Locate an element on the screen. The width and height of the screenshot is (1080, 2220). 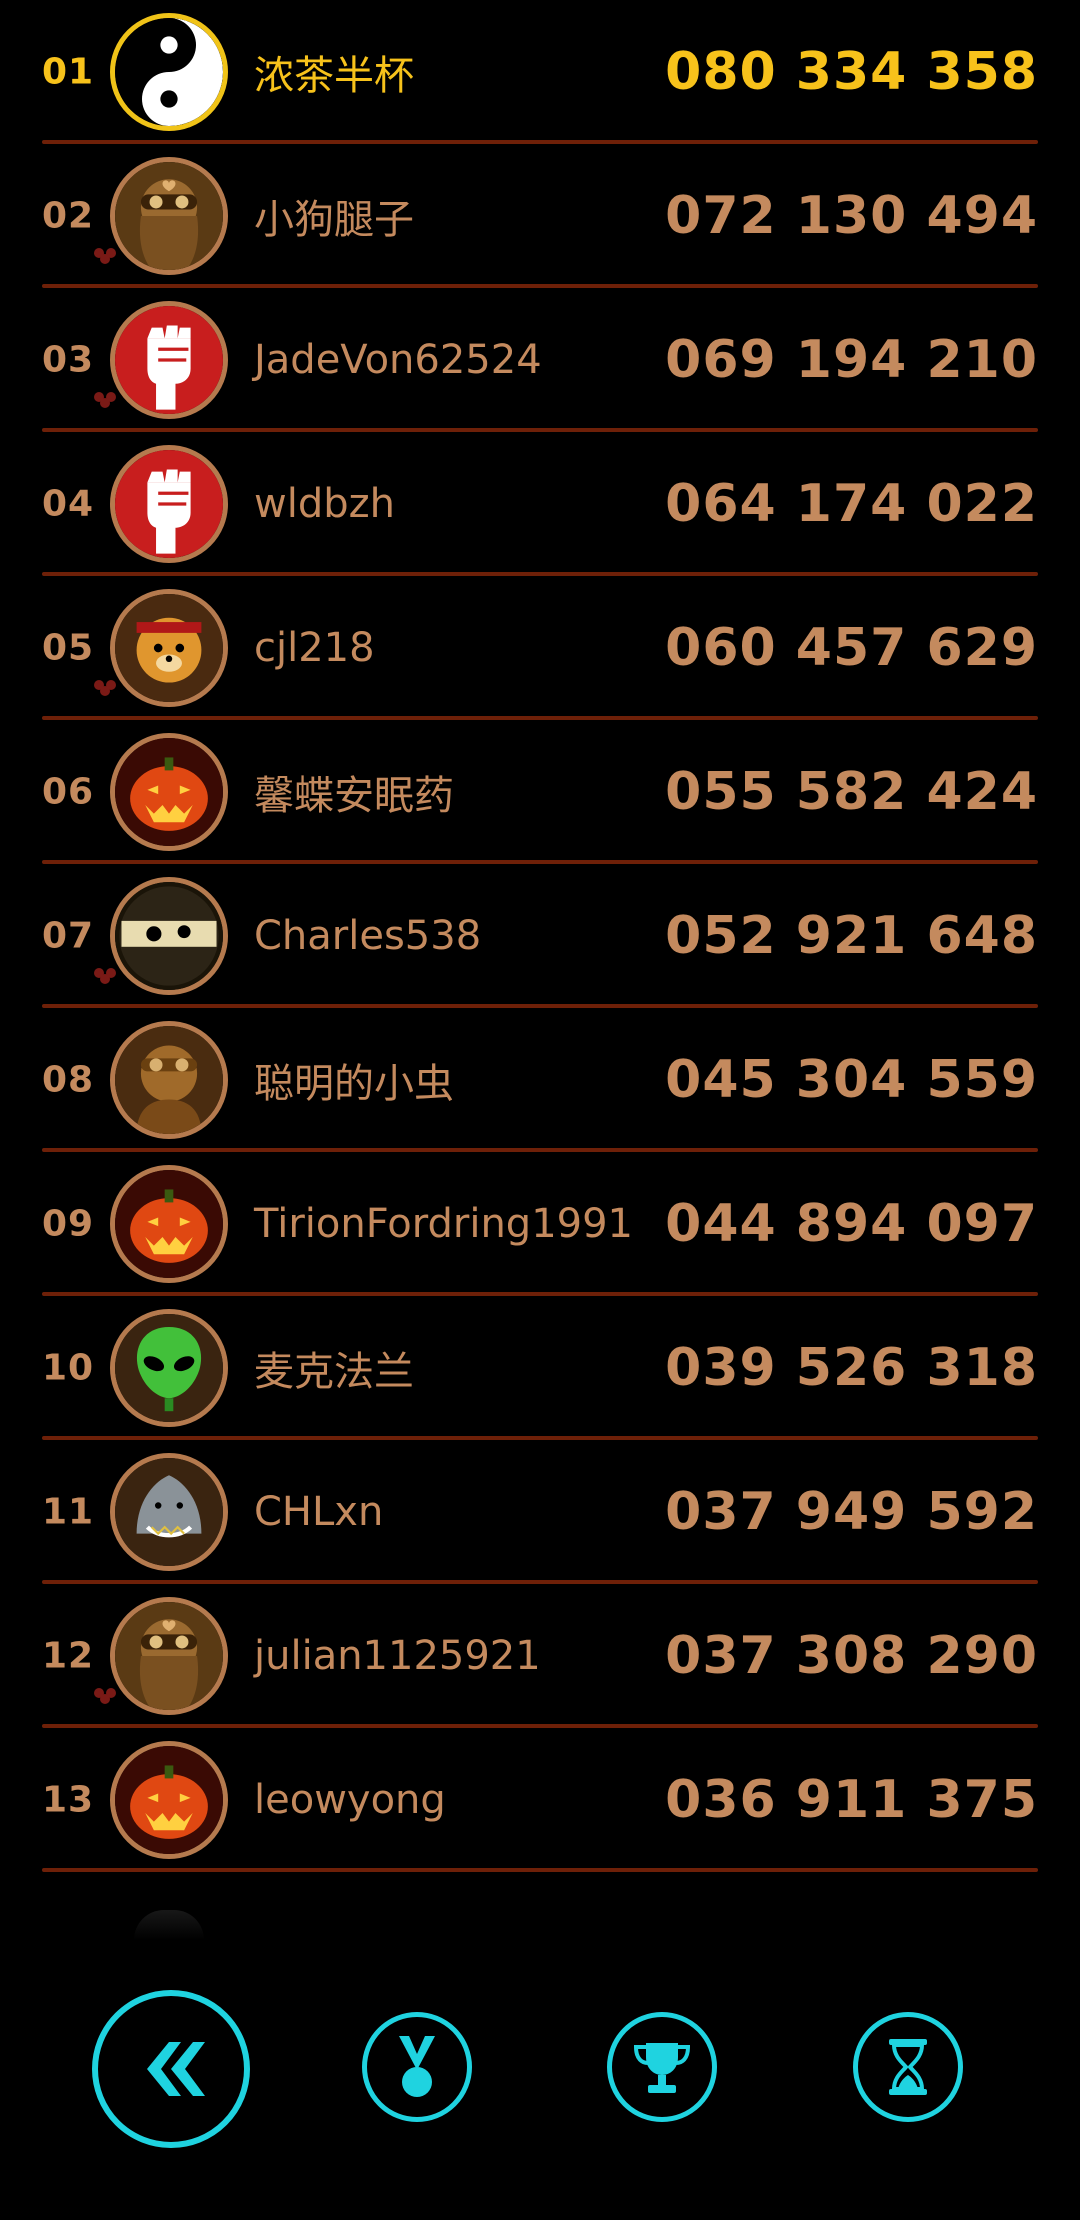
trophy-icon is located at coordinates (662, 2068).